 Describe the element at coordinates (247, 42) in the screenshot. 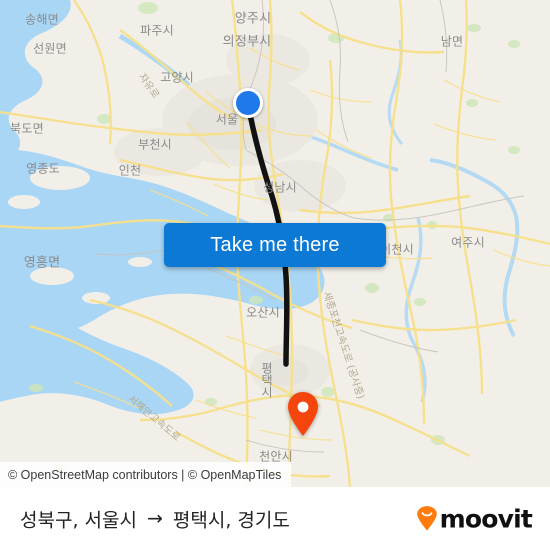

I see `map-label: 의정부시` at that location.